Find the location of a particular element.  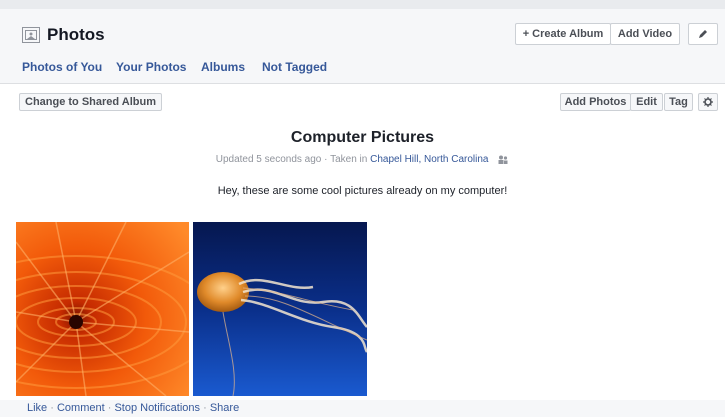

updated-text: Updated 5 seconds ago is located at coordinates (268, 159).